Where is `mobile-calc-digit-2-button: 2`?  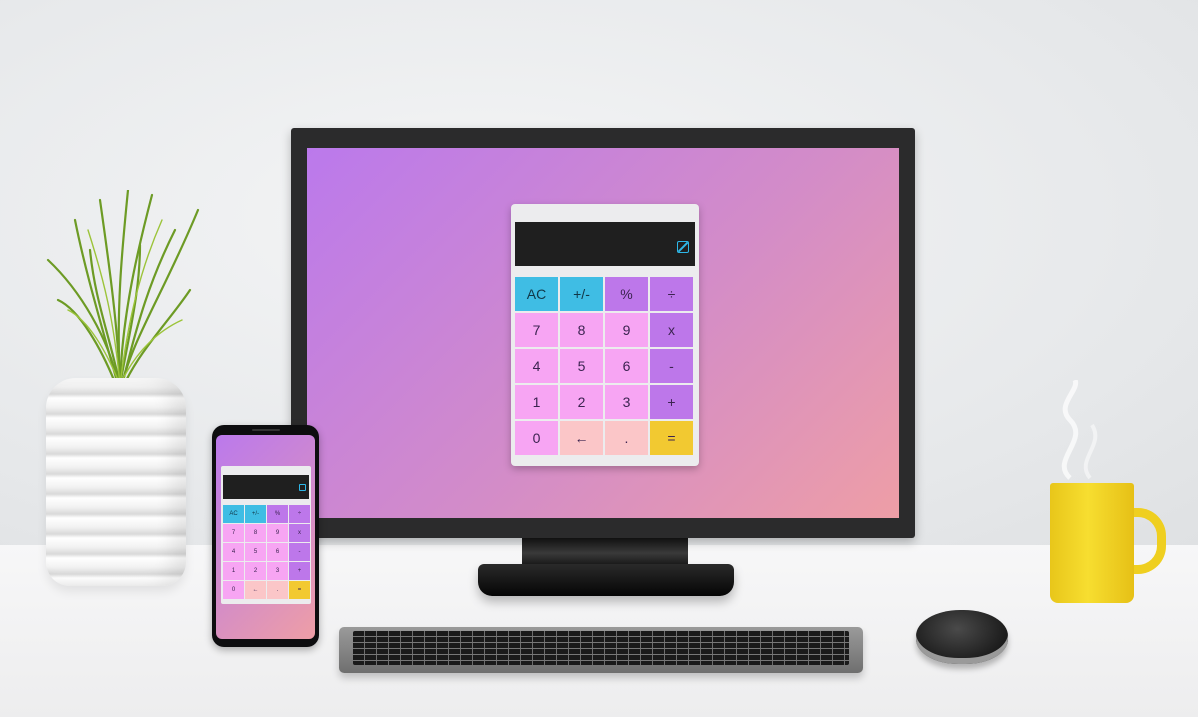 mobile-calc-digit-2-button: 2 is located at coordinates (255, 571).